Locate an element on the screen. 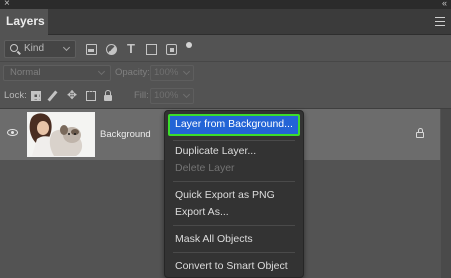 The image size is (451, 278). filter-row: Kind T is located at coordinates (225, 49).